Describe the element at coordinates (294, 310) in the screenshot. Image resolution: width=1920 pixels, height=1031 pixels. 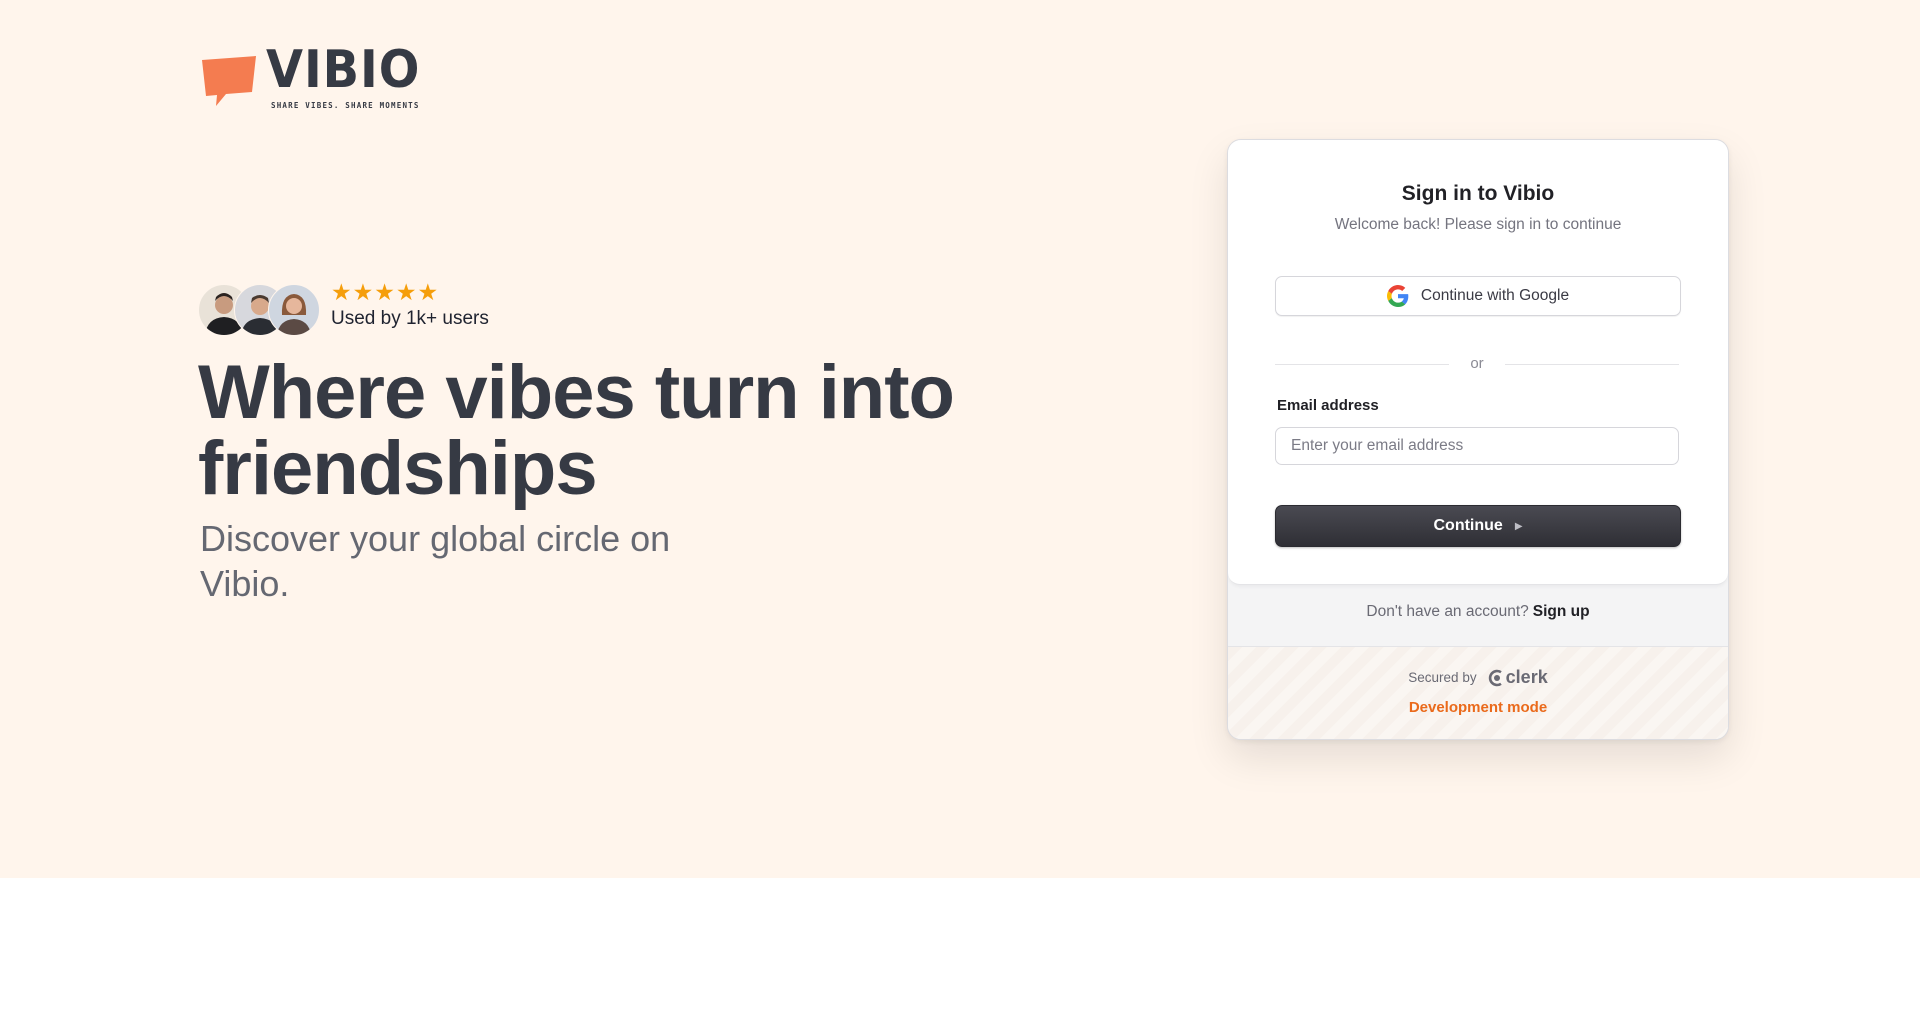
I see `avatar` at that location.